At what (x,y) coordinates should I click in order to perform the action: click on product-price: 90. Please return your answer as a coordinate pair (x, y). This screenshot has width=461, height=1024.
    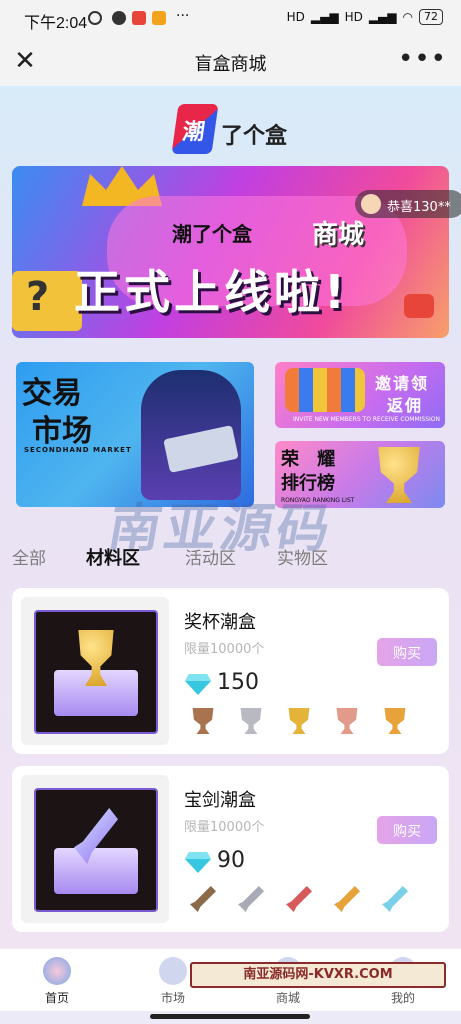
    Looking at the image, I should click on (231, 860).